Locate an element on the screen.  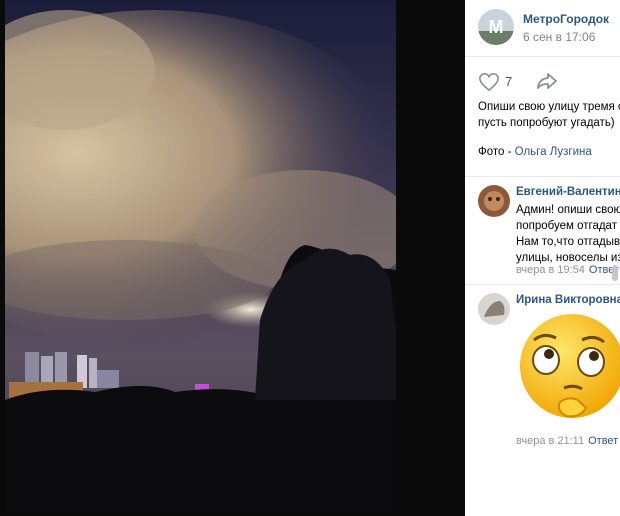
comment-author: Евгений-Валентинов is located at coordinates (568, 192).